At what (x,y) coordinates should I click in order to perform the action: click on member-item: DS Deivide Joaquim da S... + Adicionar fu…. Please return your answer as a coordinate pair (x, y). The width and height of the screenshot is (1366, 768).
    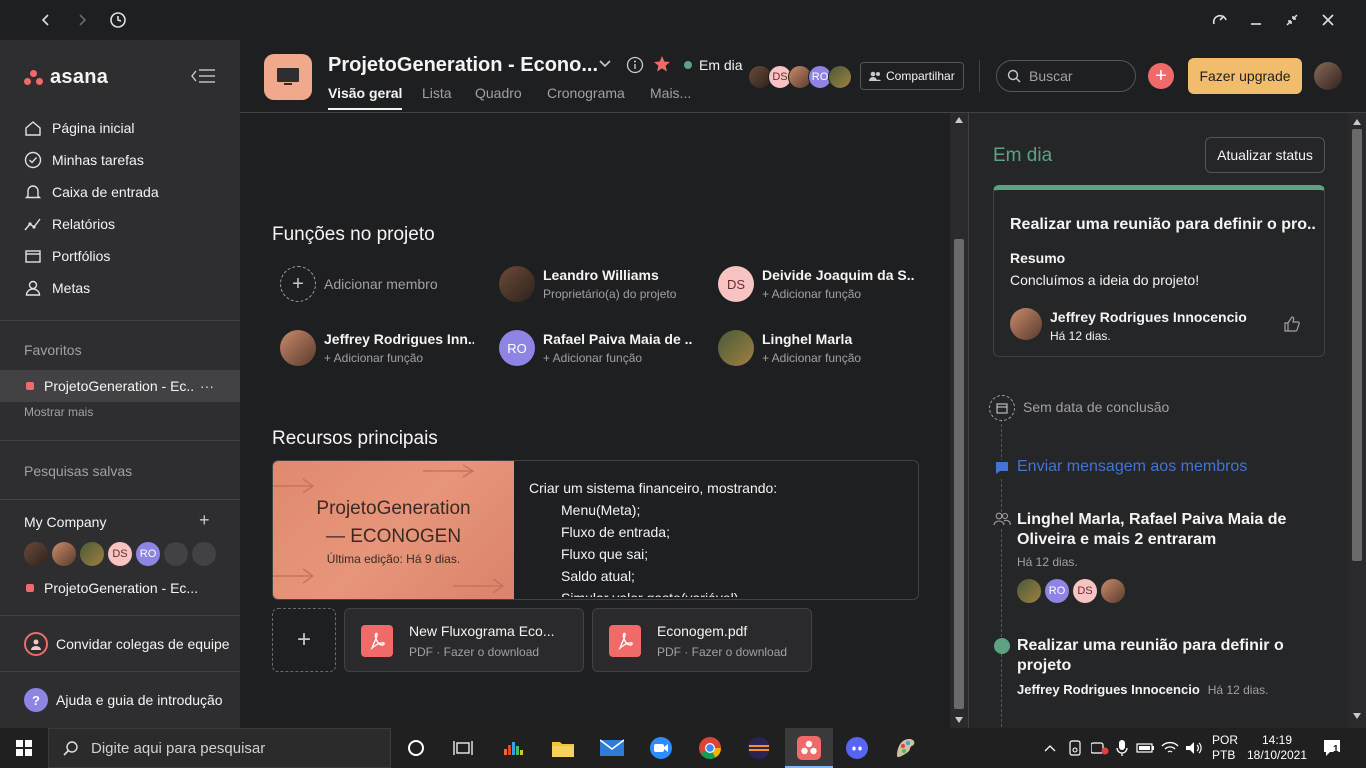
    Looking at the image, I should click on (816, 284).